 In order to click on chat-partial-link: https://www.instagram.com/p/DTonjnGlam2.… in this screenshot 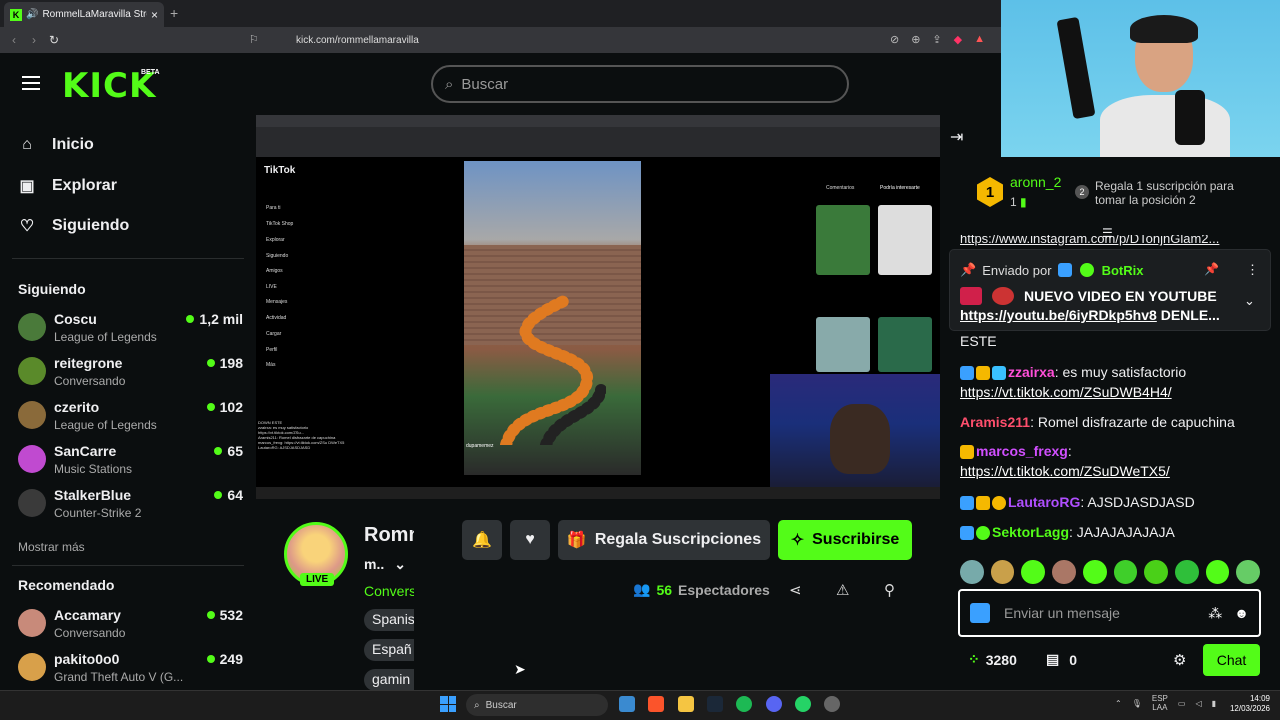, I will do `click(1110, 241)`.